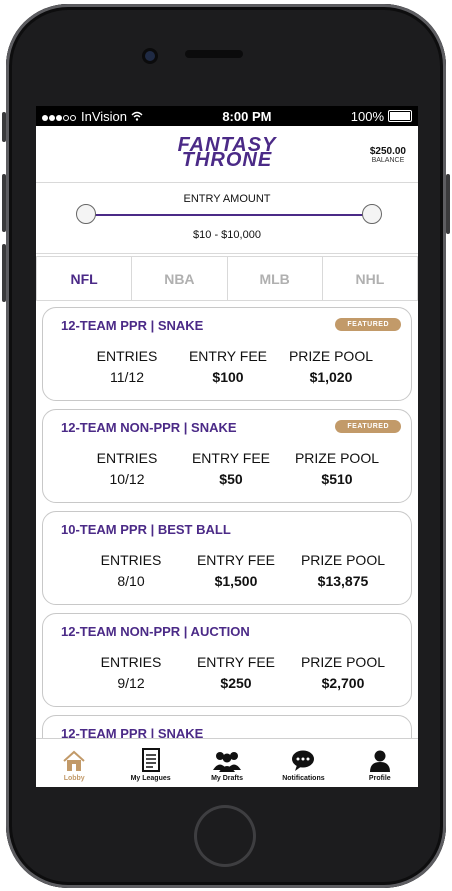 This screenshot has height=891, width=452. I want to click on volume-up-button, so click(4, 203).